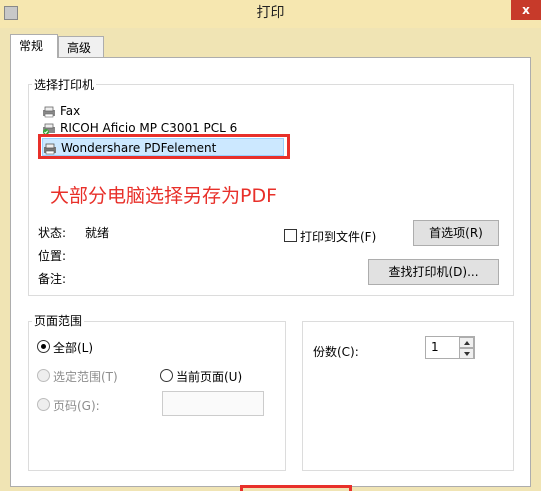 Image resolution: width=541 pixels, height=491 pixels. I want to click on copies-value: 1, so click(435, 347).